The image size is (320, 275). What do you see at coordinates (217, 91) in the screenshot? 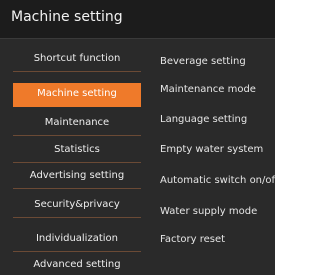
I see `option-maintenance-mode: Maintenance mode` at bounding box center [217, 91].